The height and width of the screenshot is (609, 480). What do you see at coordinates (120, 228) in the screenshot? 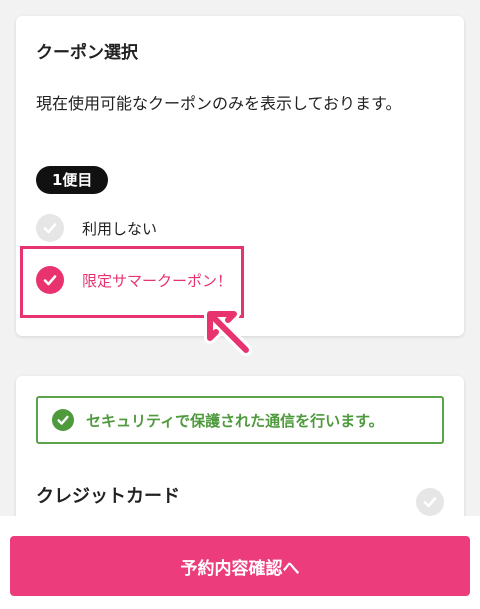
I see `coupon-option-label: 利用しない` at bounding box center [120, 228].